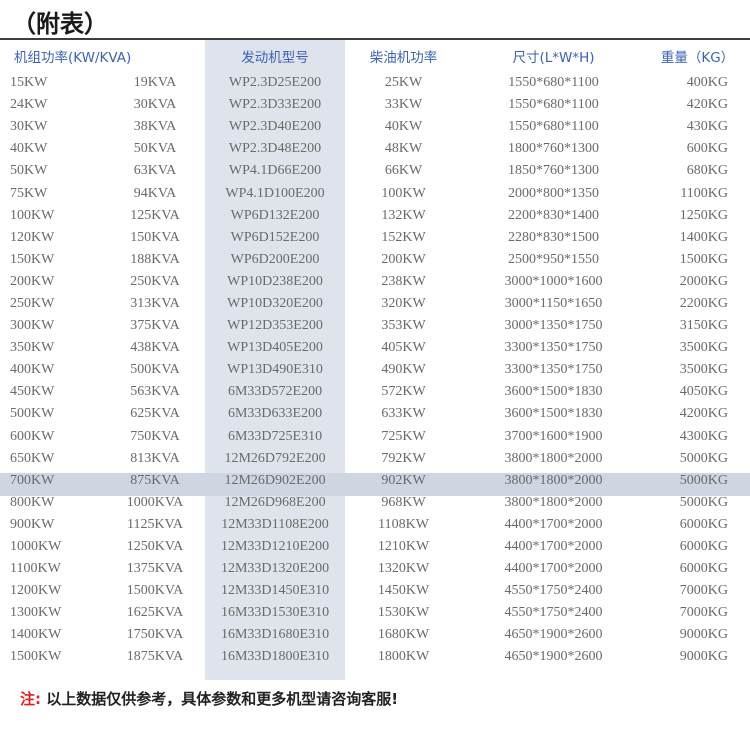 This screenshot has height=731, width=750. Describe the element at coordinates (155, 591) in the screenshot. I see `cell-unit-kva: 1500KVA` at that location.